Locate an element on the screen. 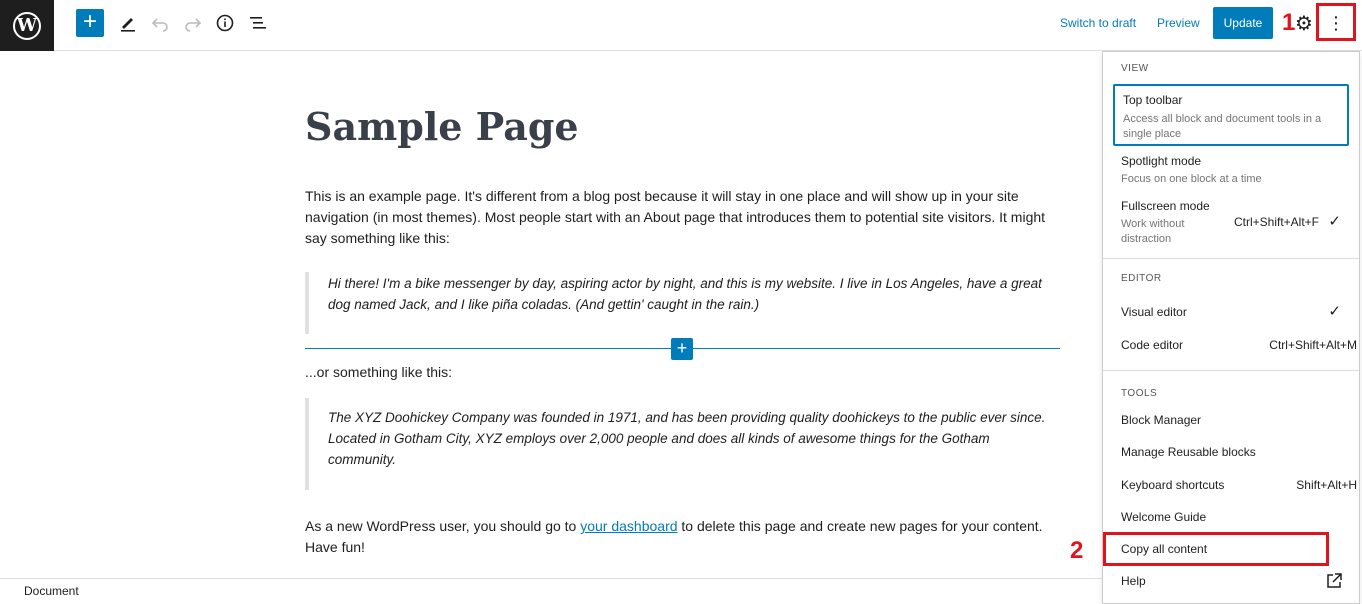  undo-icon is located at coordinates (159, 25).